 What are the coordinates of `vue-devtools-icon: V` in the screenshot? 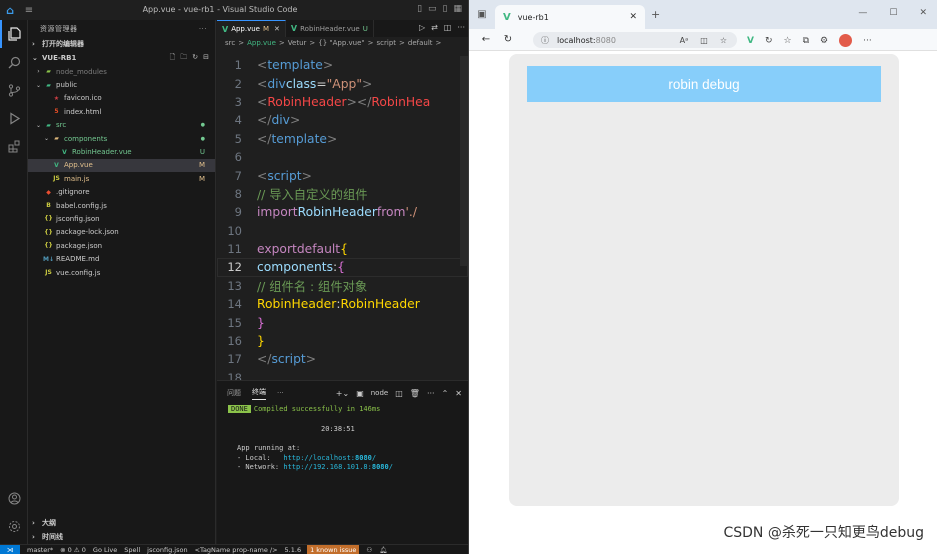 It's located at (750, 41).